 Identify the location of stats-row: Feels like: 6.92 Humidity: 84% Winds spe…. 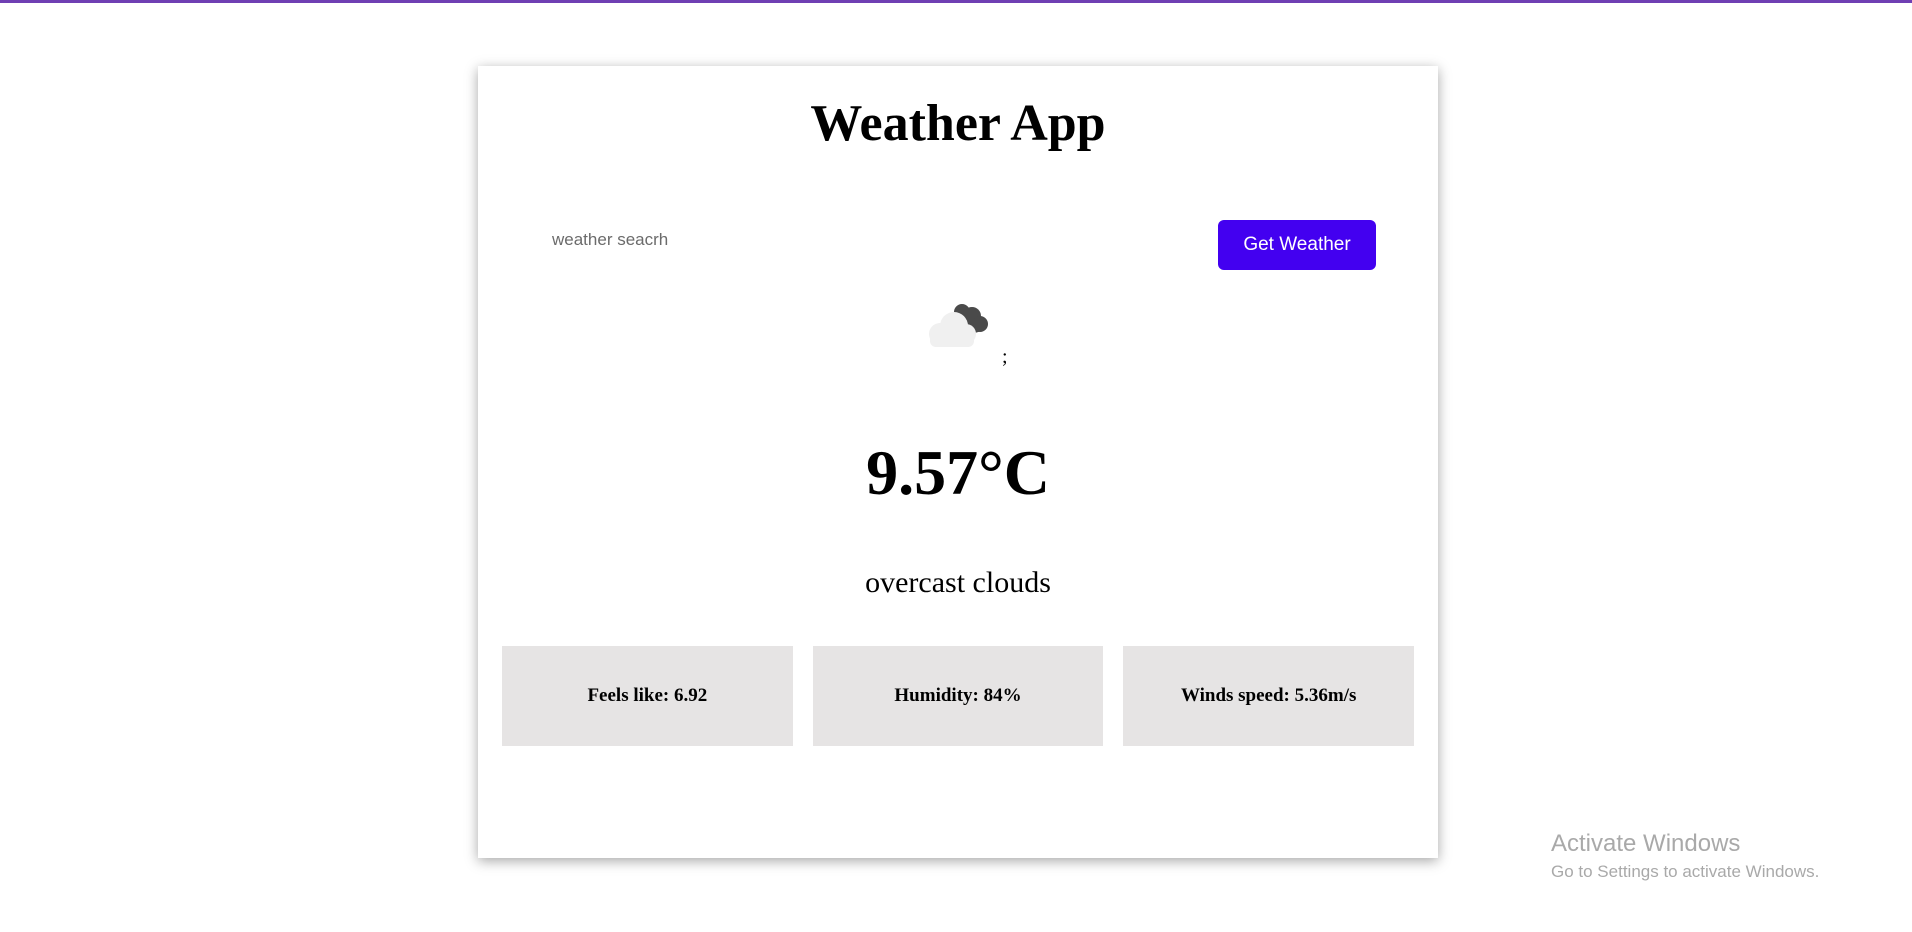
(958, 696).